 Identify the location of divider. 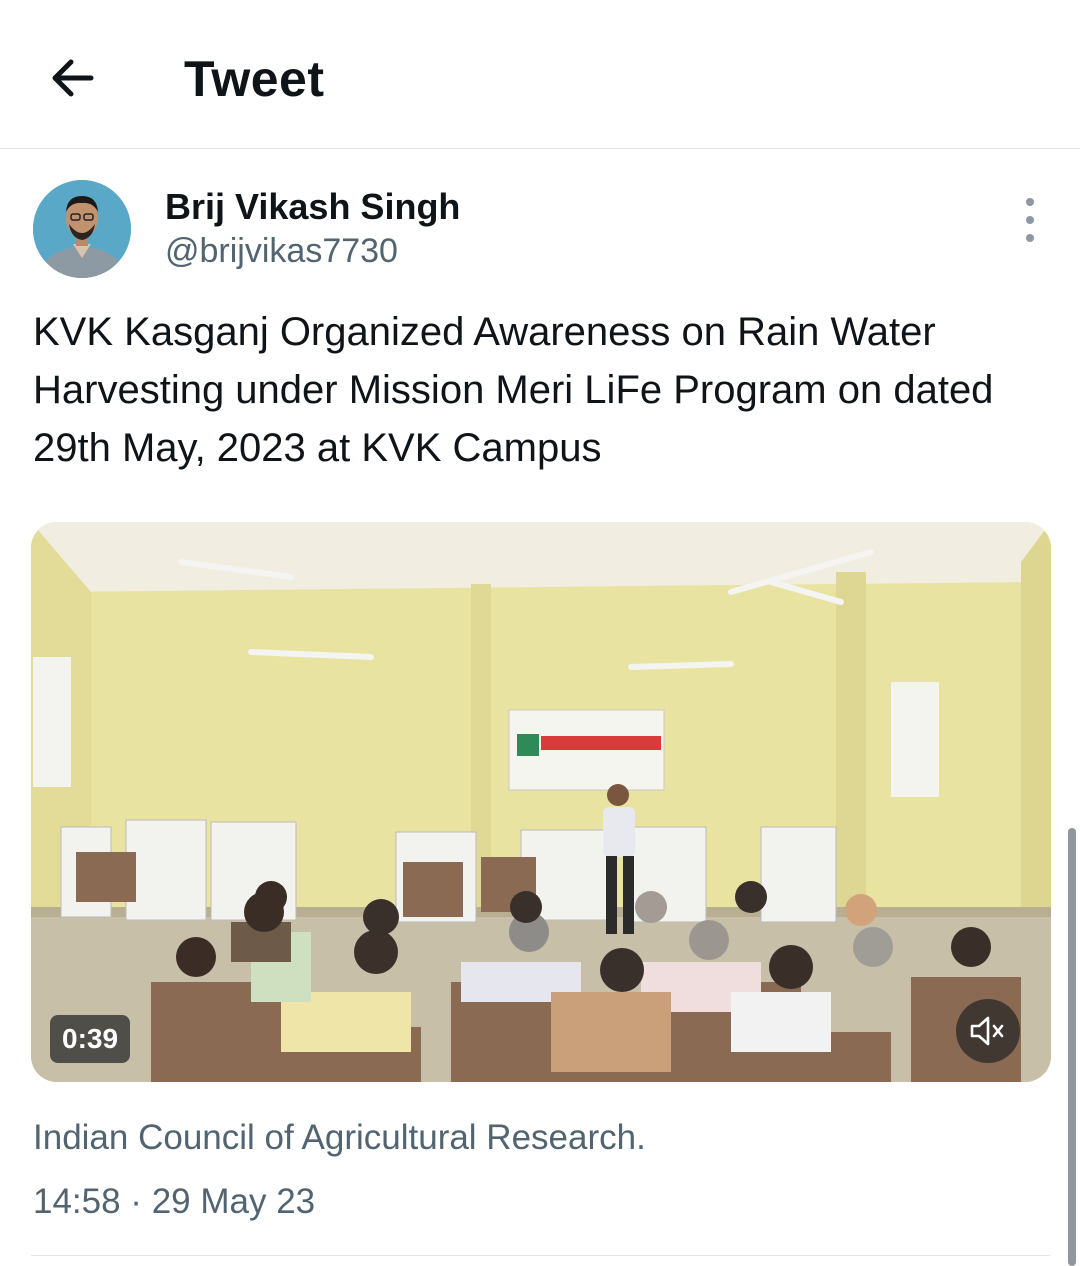
(540, 1255).